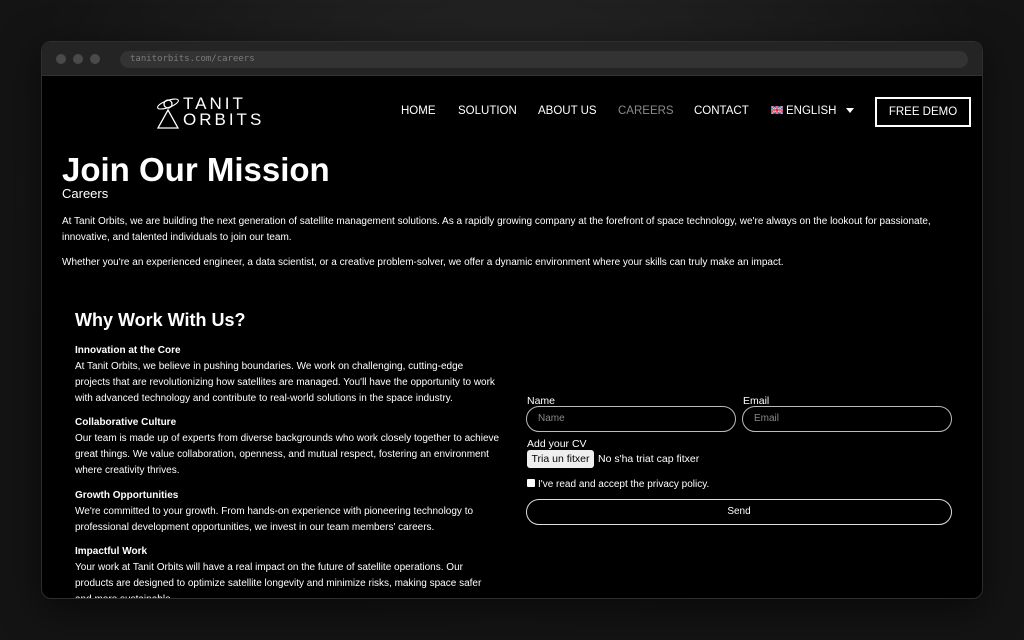 The width and height of the screenshot is (1024, 640). I want to click on close-window-dot, so click(61, 59).